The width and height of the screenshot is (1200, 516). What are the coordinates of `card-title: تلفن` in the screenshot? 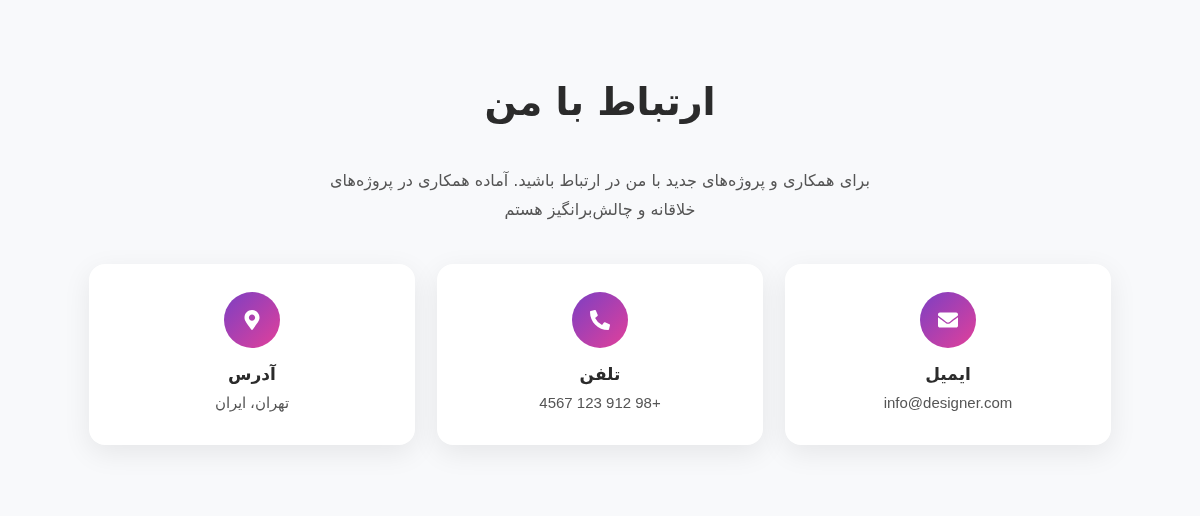 It's located at (600, 374).